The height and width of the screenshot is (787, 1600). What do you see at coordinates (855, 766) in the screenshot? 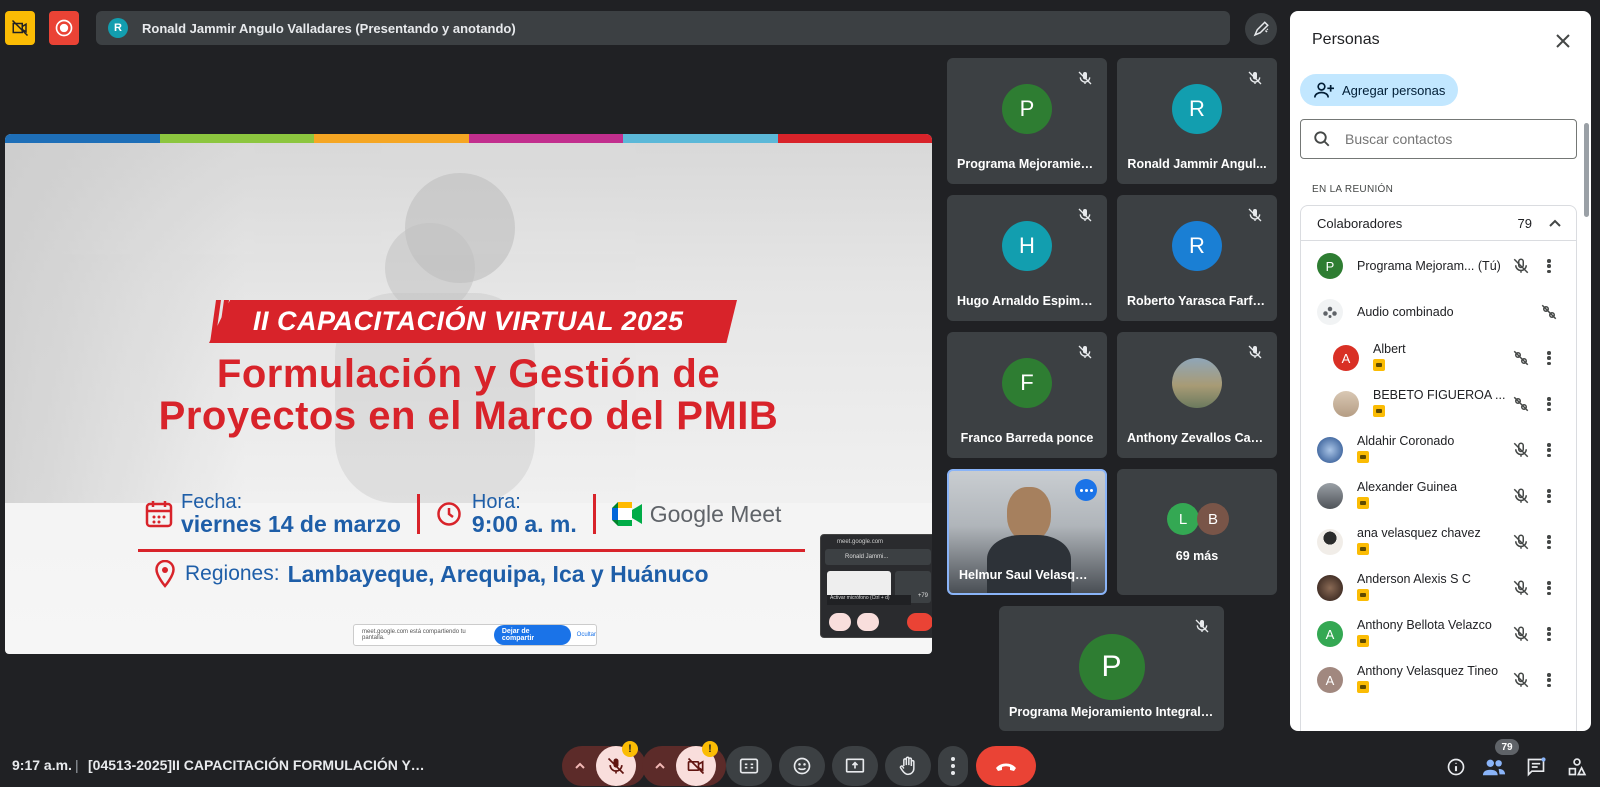
I see `present-screen-button` at bounding box center [855, 766].